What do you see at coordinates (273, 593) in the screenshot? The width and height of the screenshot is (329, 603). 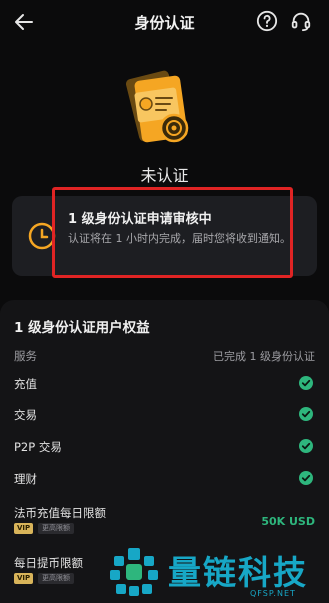 I see `watermark-domain: QFSP.NET` at bounding box center [273, 593].